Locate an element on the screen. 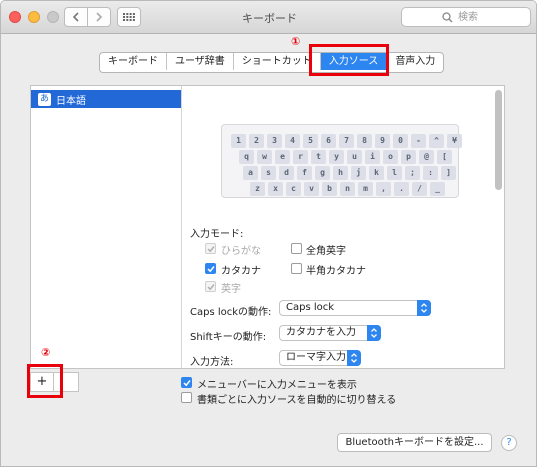 Image resolution: width=537 pixels, height=467 pixels. tab-user-dictionary: ユーザ辞書 is located at coordinates (200, 61).